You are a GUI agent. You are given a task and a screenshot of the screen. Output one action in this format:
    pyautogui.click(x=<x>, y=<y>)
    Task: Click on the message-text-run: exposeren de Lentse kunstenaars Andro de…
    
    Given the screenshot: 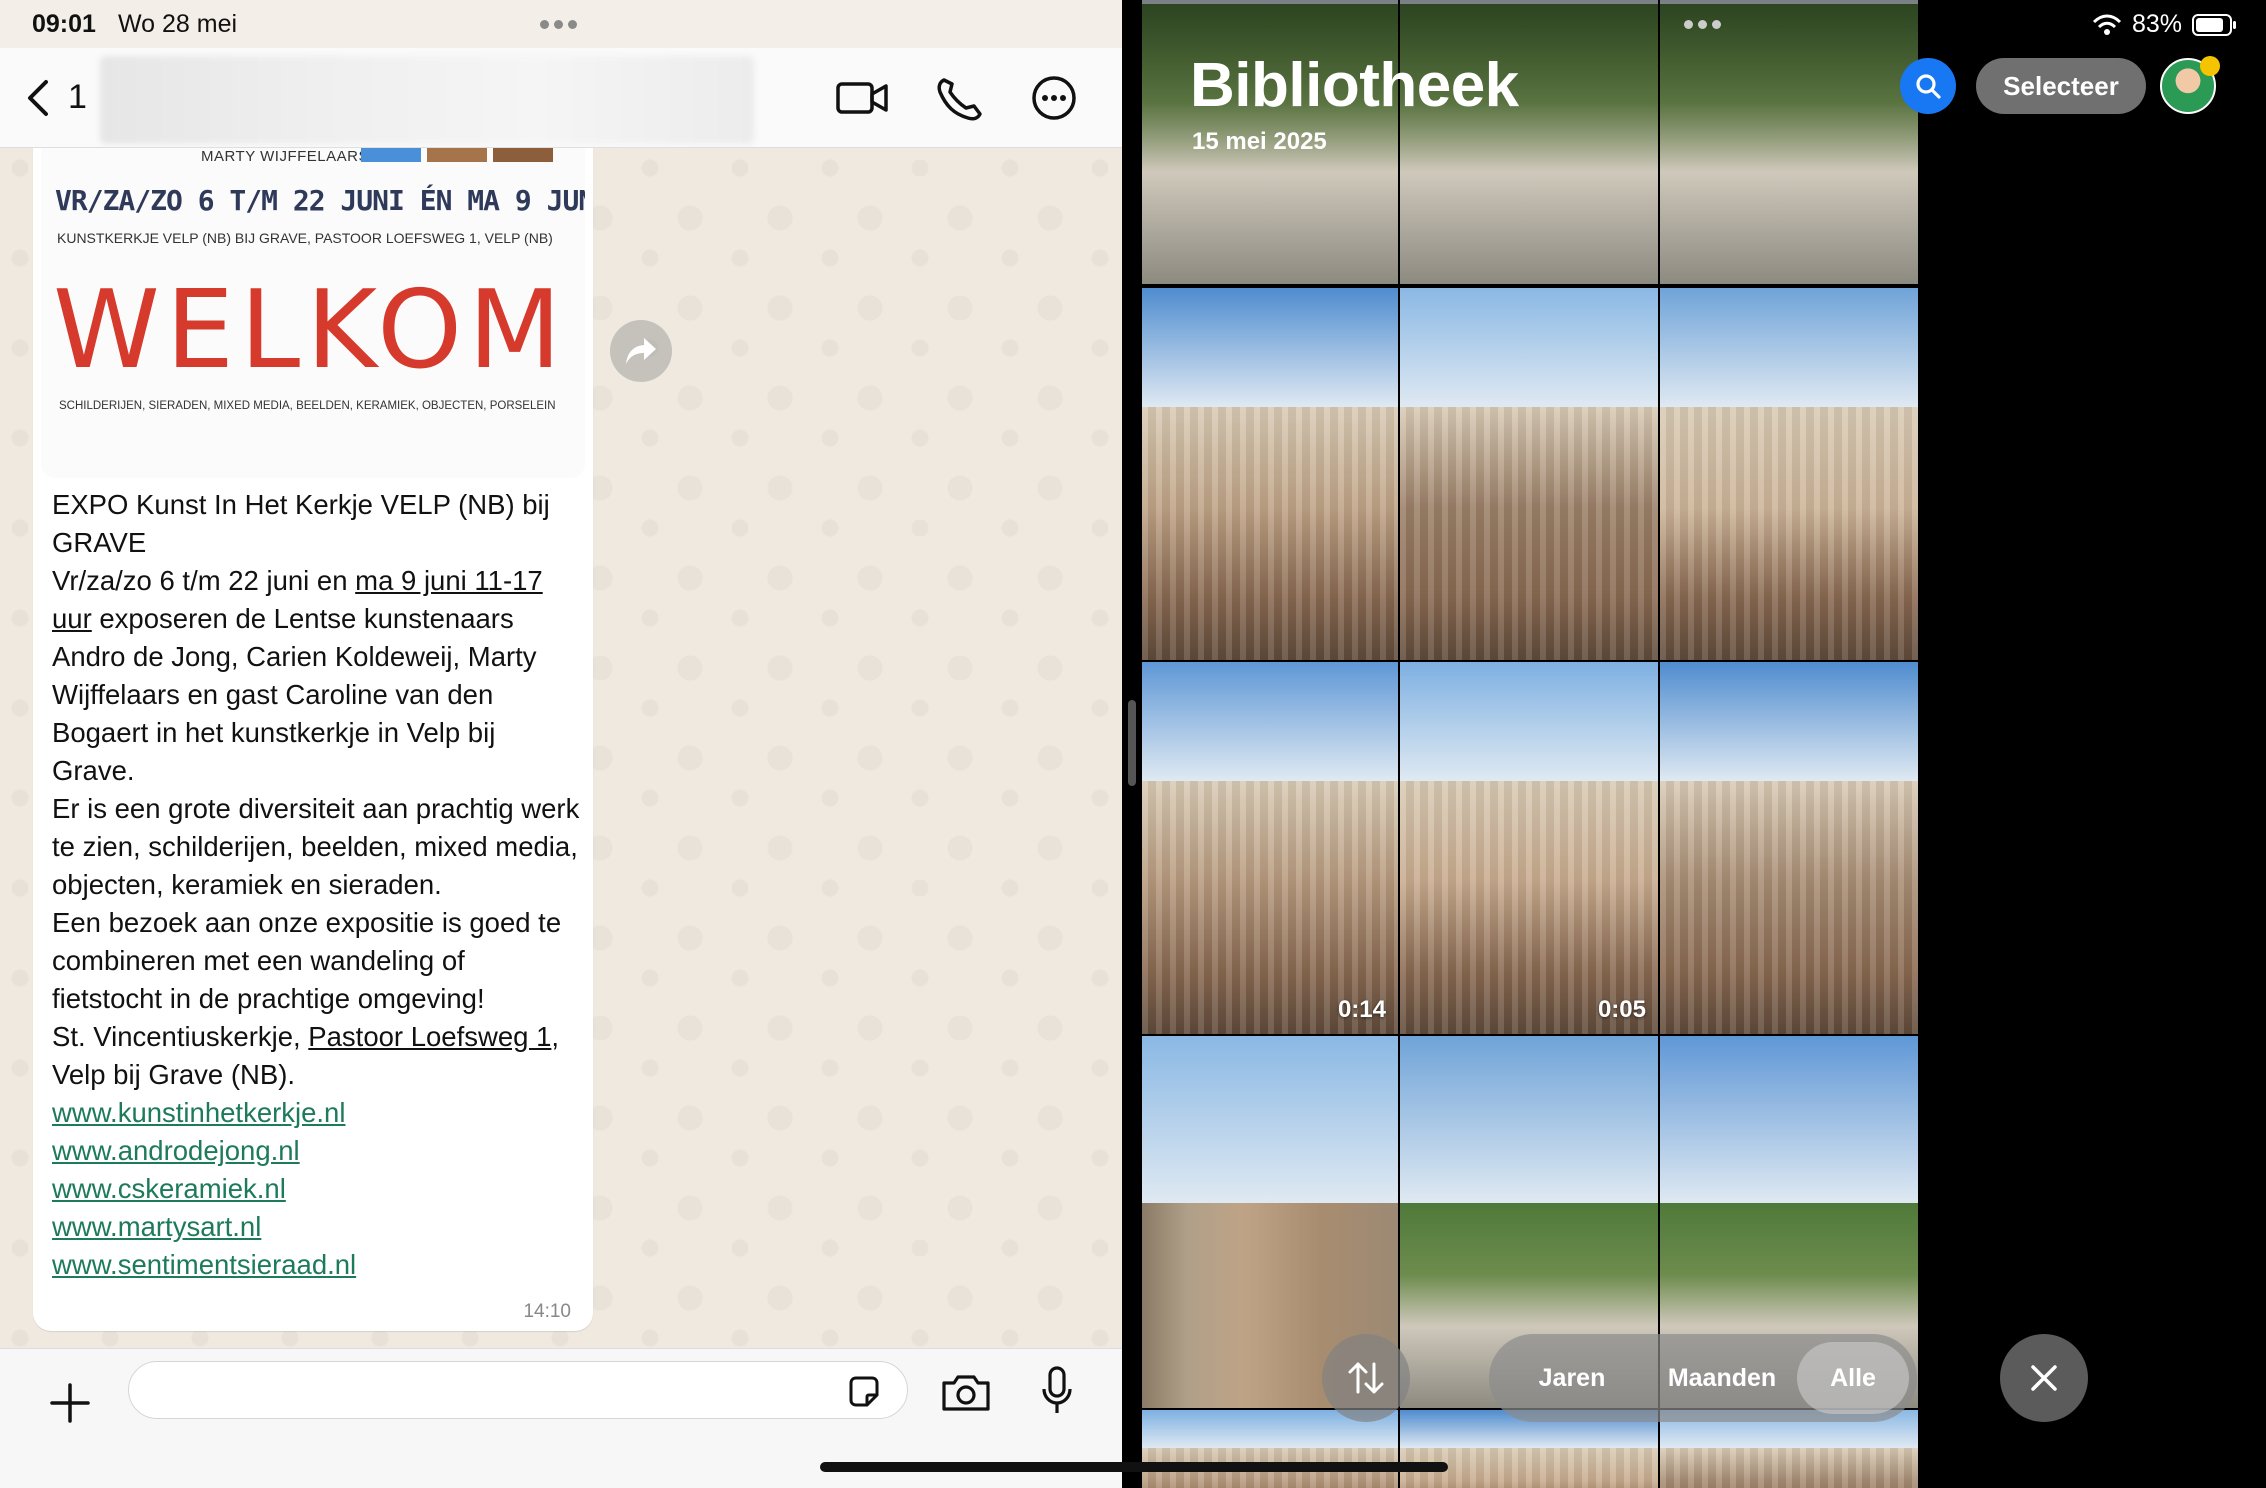 What is the action you would take?
    pyautogui.click(x=294, y=694)
    